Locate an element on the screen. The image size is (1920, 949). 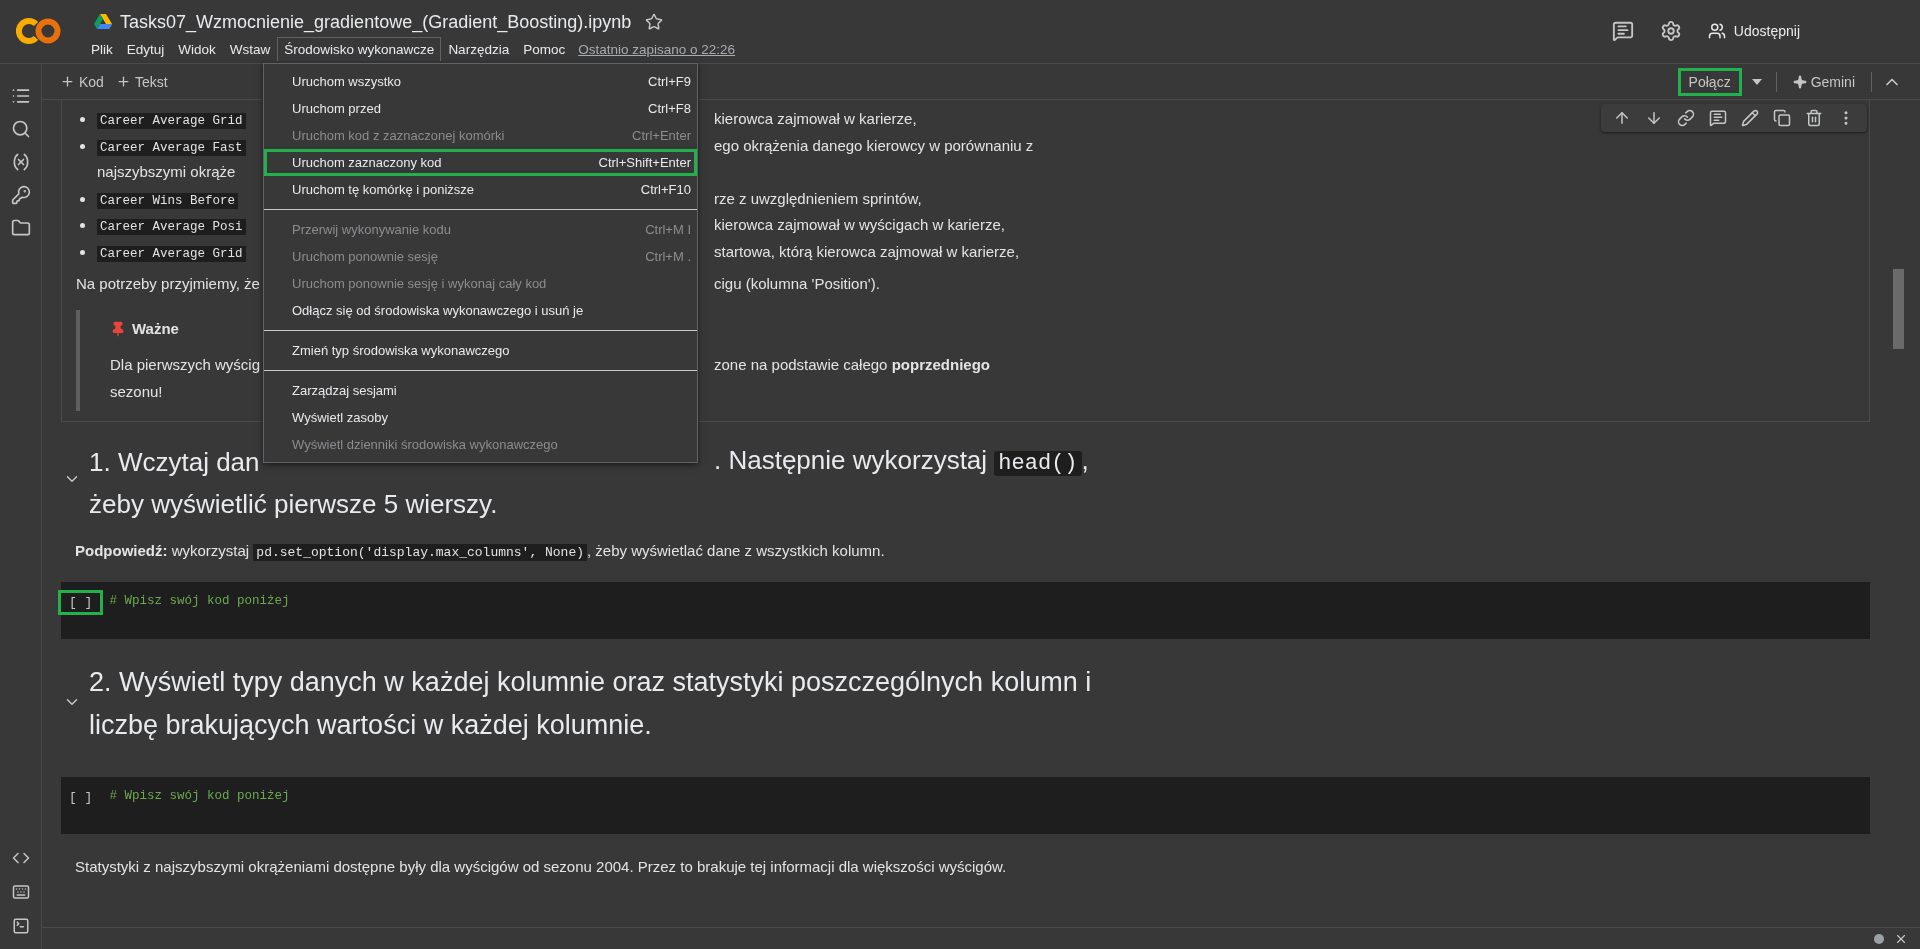
link-icon is located at coordinates (1686, 118).